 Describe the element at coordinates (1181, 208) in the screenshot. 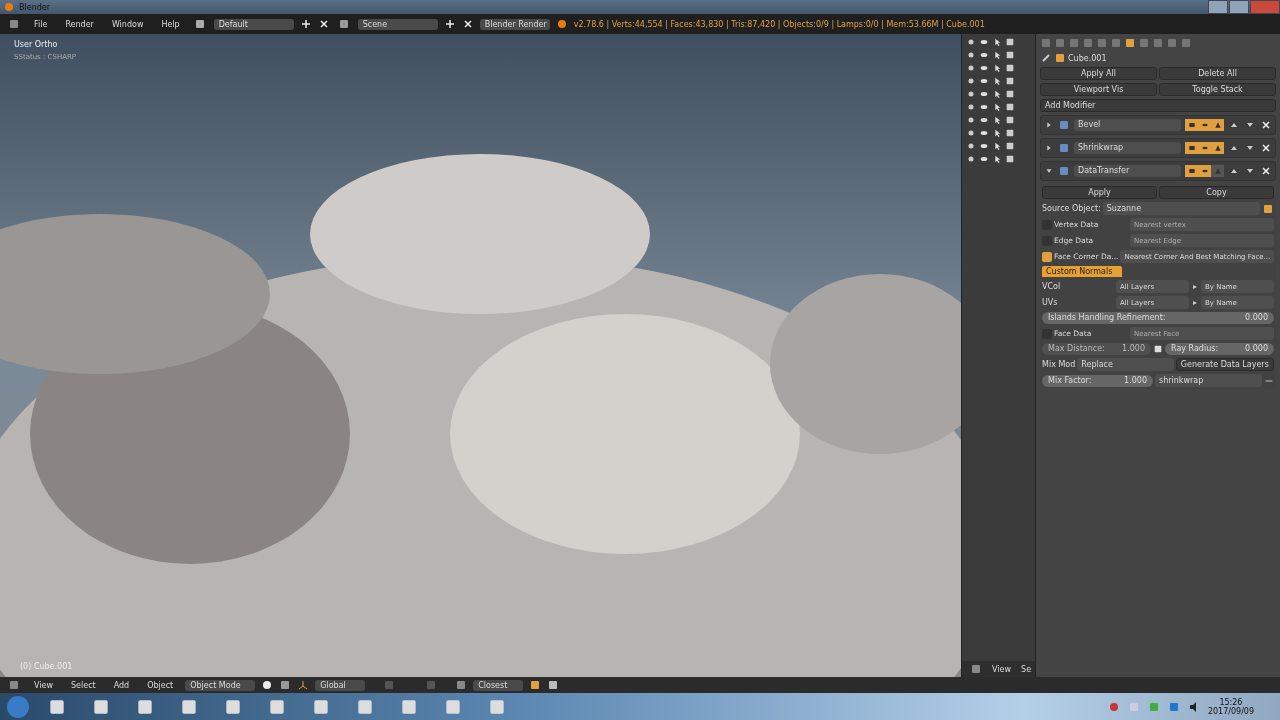

I see `source-object-field: Suzanne` at that location.